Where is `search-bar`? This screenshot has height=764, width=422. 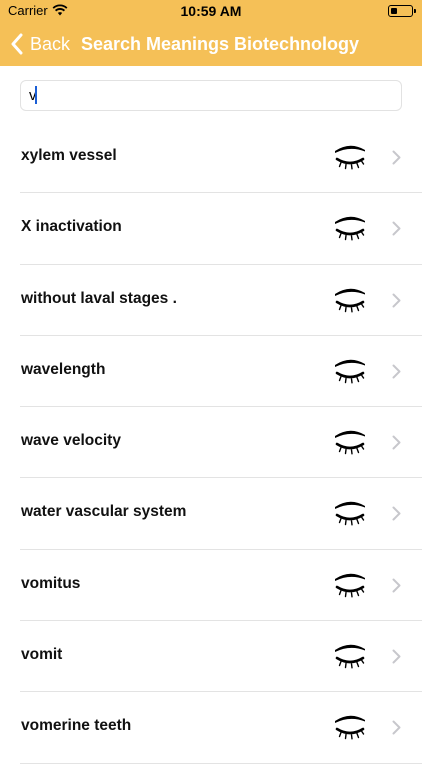
search-bar is located at coordinates (211, 94).